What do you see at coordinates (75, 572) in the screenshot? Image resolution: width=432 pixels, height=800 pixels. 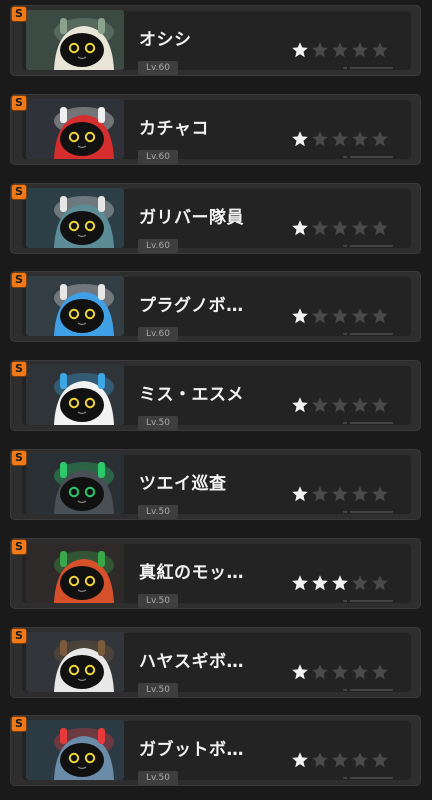 I see `robot-red-pig-portrait` at bounding box center [75, 572].